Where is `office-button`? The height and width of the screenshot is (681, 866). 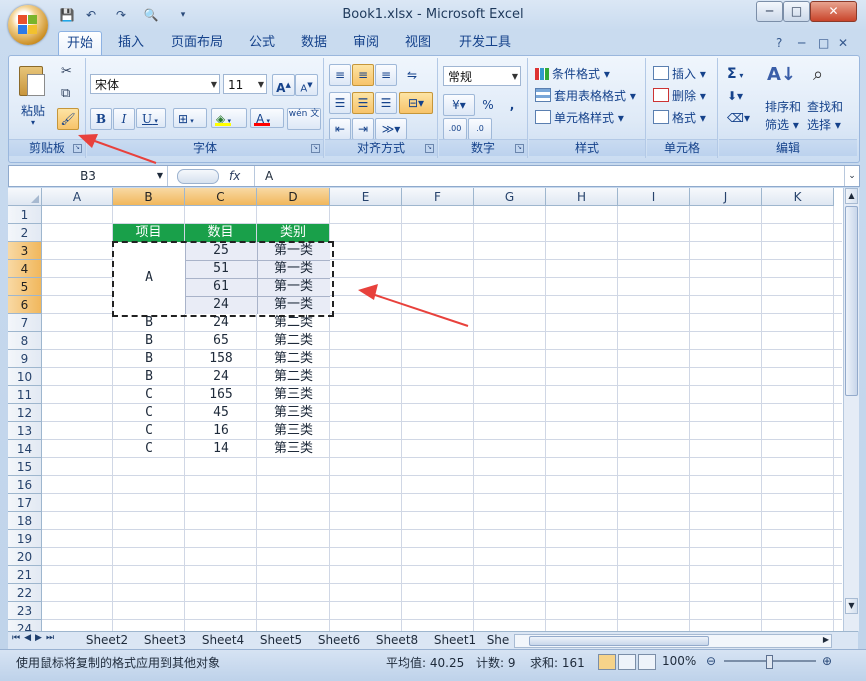 office-button is located at coordinates (28, 25).